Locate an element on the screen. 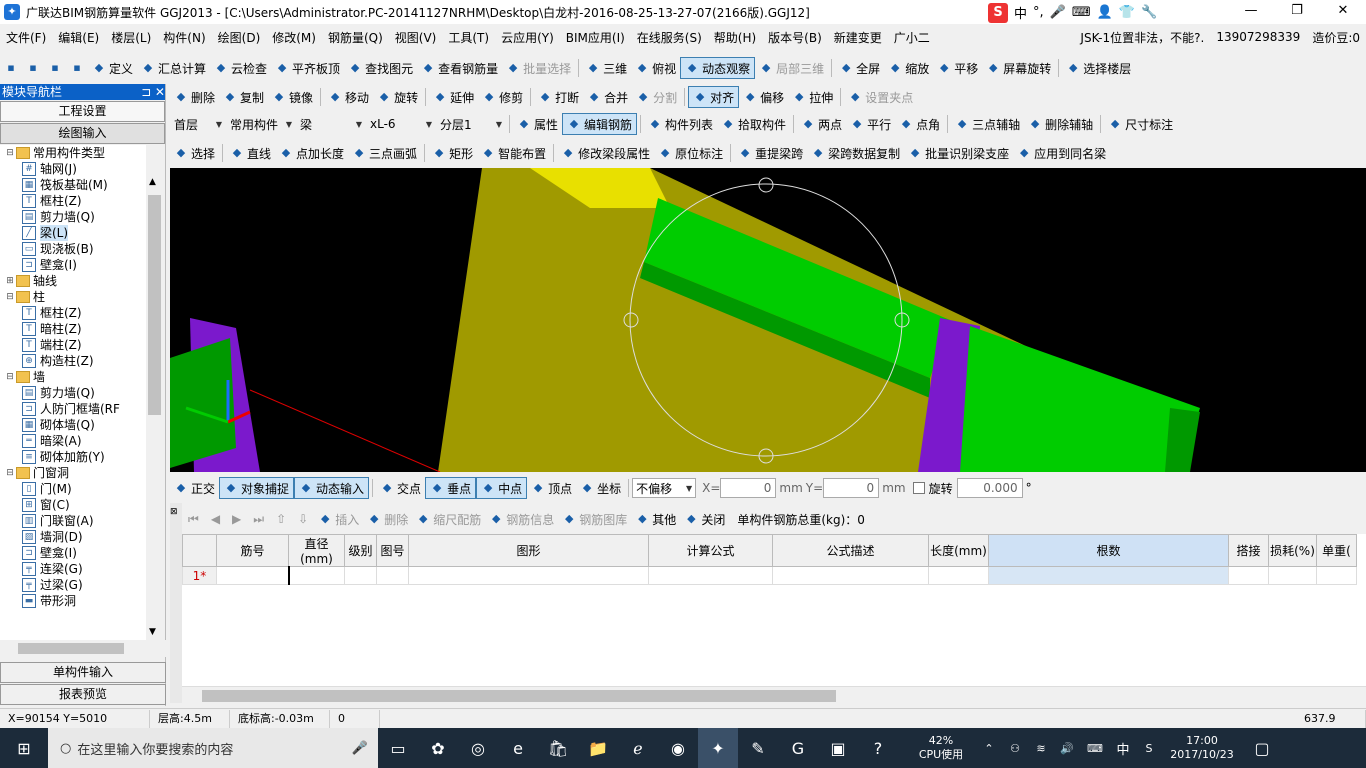 The image size is (1366, 768). lang-indicator: 中 is located at coordinates (1123, 748).